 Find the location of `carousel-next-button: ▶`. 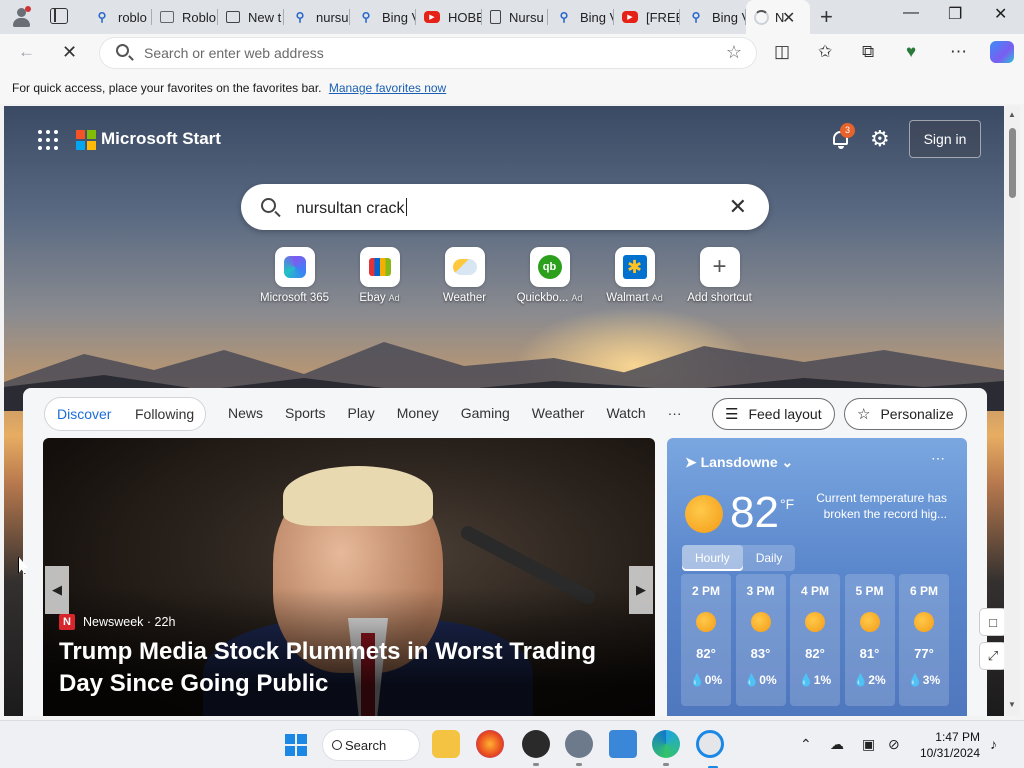

carousel-next-button: ▶ is located at coordinates (641, 590).